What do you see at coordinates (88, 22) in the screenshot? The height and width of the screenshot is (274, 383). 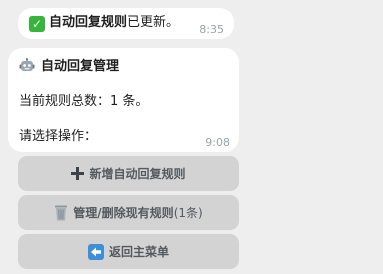 I see `message-bold-text: 自动回复规则` at bounding box center [88, 22].